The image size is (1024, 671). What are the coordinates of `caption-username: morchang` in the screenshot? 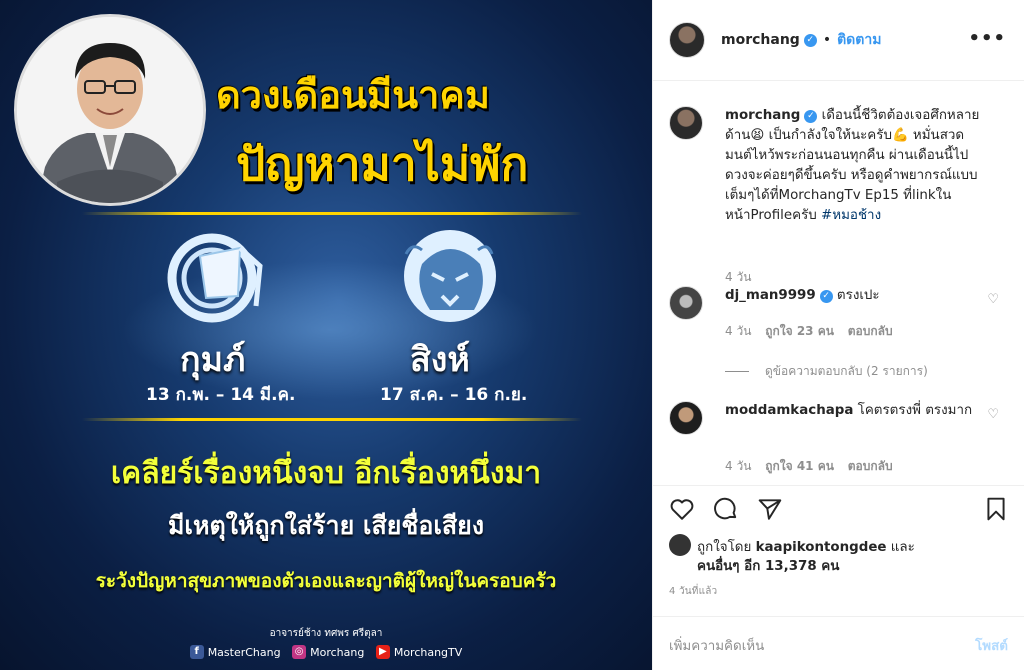 It's located at (762, 115).